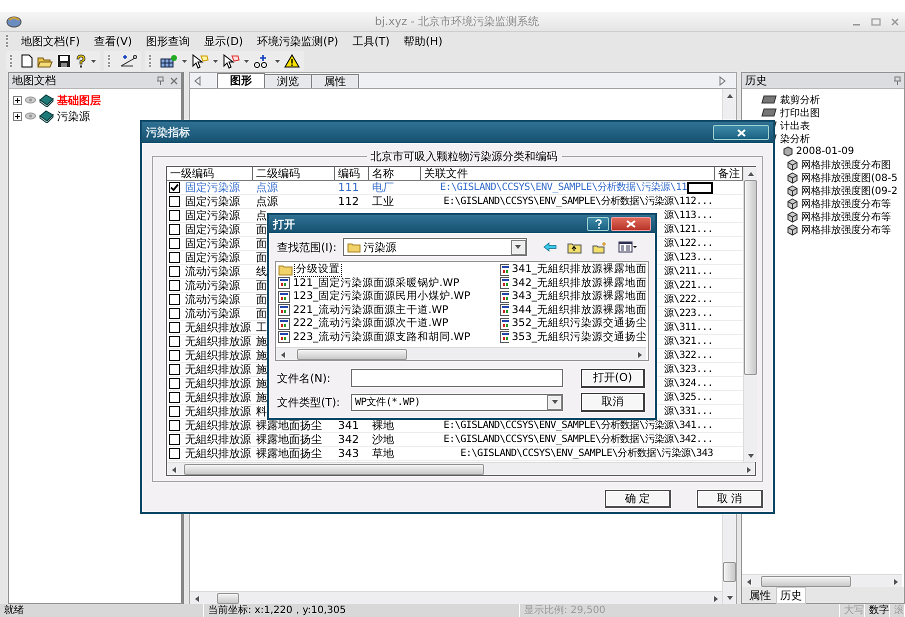  I want to click on menu-item: 地图文档(F), so click(50, 41).